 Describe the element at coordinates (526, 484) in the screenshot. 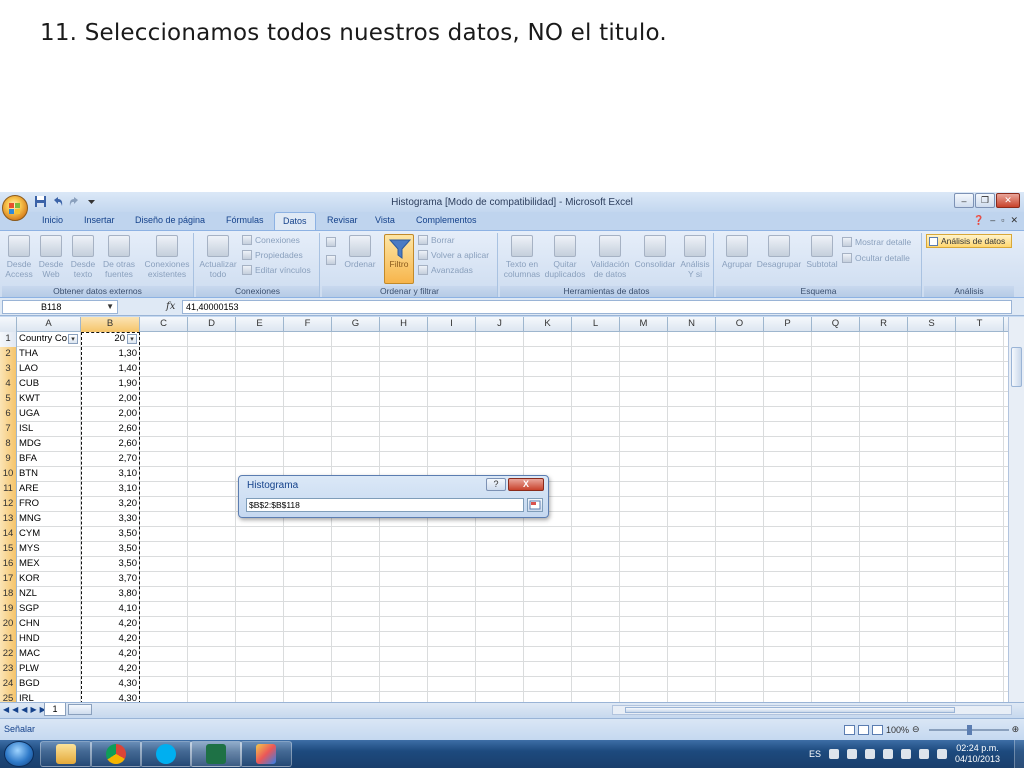

I see `dialog-close-button: X` at that location.